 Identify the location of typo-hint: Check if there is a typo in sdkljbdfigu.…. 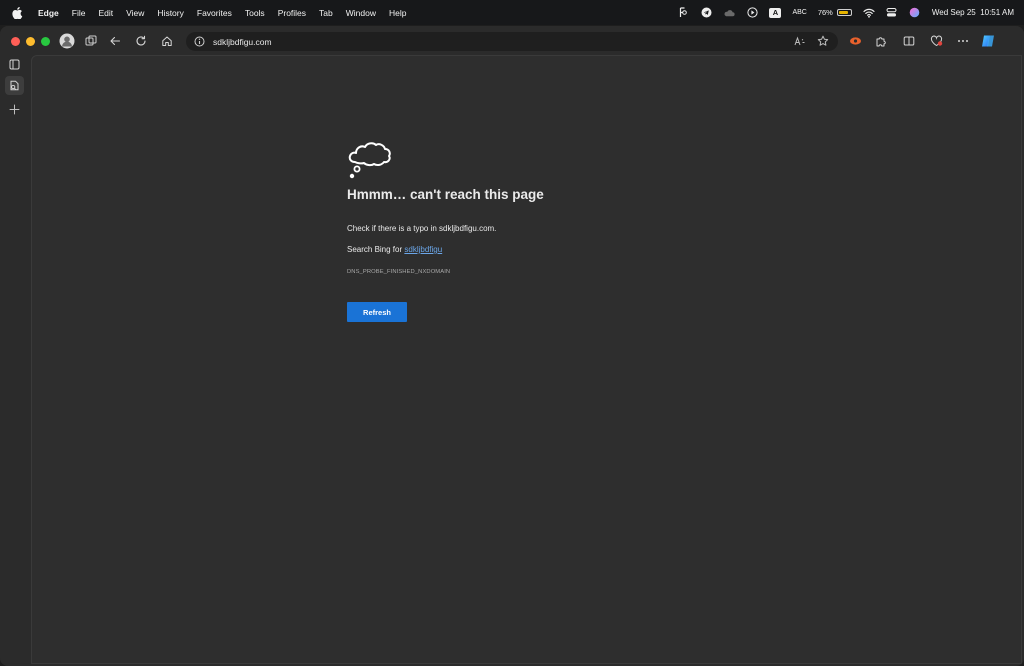
(422, 228).